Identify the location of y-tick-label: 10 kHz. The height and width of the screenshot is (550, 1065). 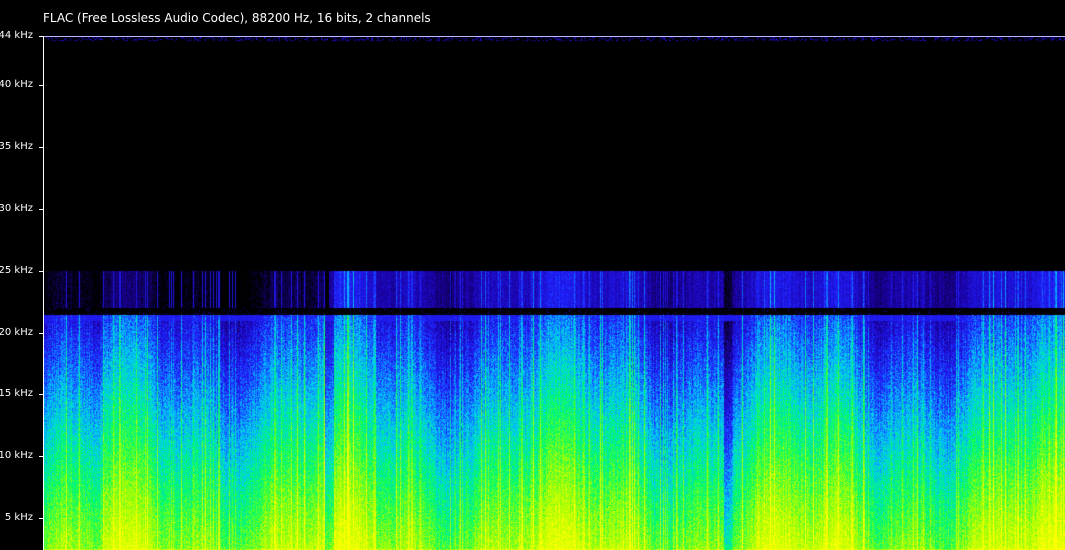
(16, 456).